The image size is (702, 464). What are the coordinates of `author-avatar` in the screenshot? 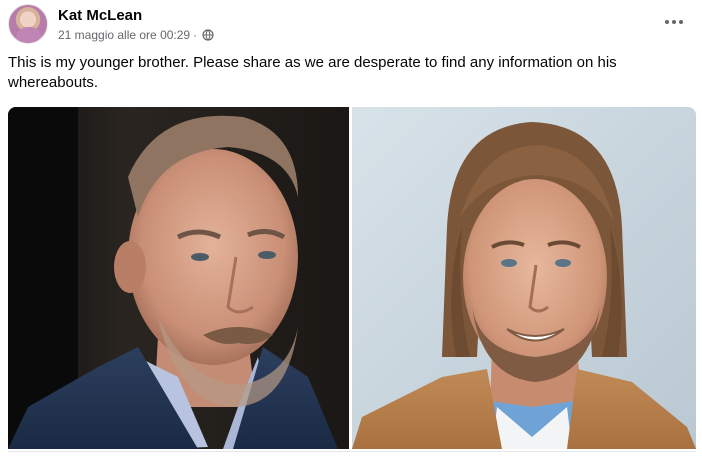 It's located at (28, 24).